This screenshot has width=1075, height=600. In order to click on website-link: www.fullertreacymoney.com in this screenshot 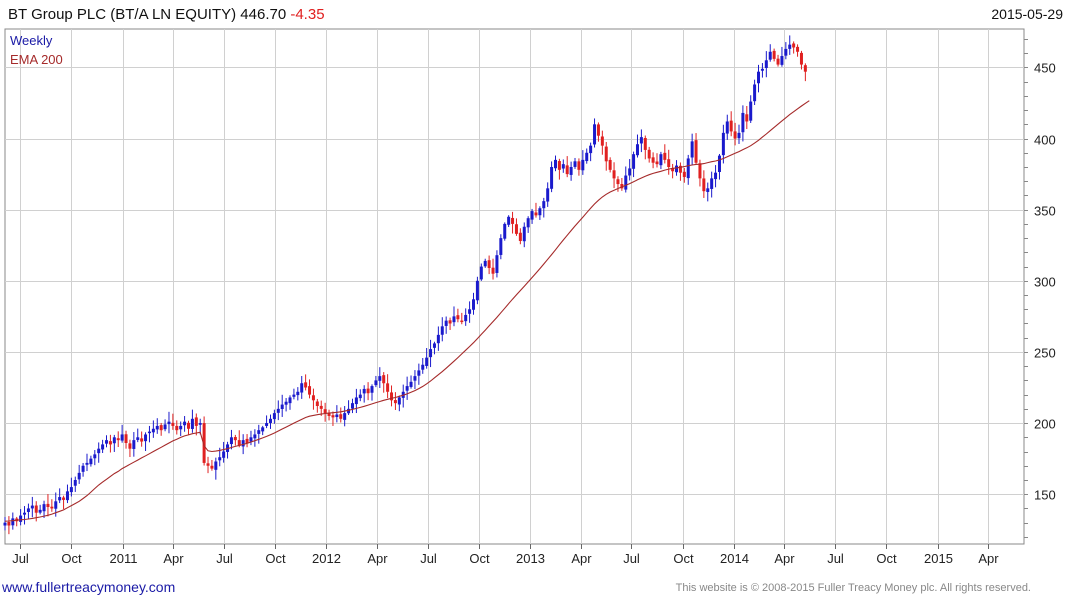, I will do `click(88, 587)`.